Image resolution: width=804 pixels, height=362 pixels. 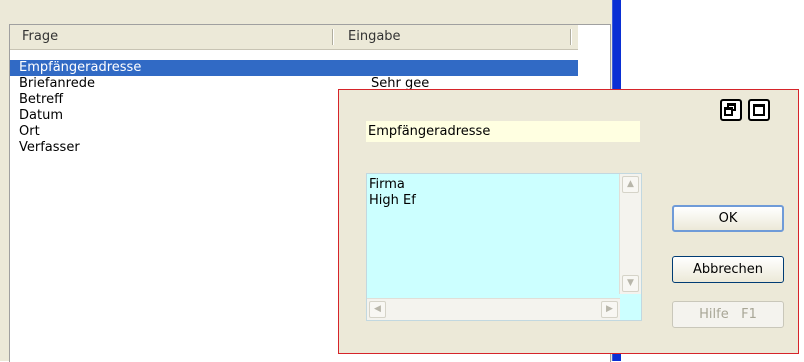 What do you see at coordinates (172, 37) in the screenshot?
I see `column-header-frage: Frage` at bounding box center [172, 37].